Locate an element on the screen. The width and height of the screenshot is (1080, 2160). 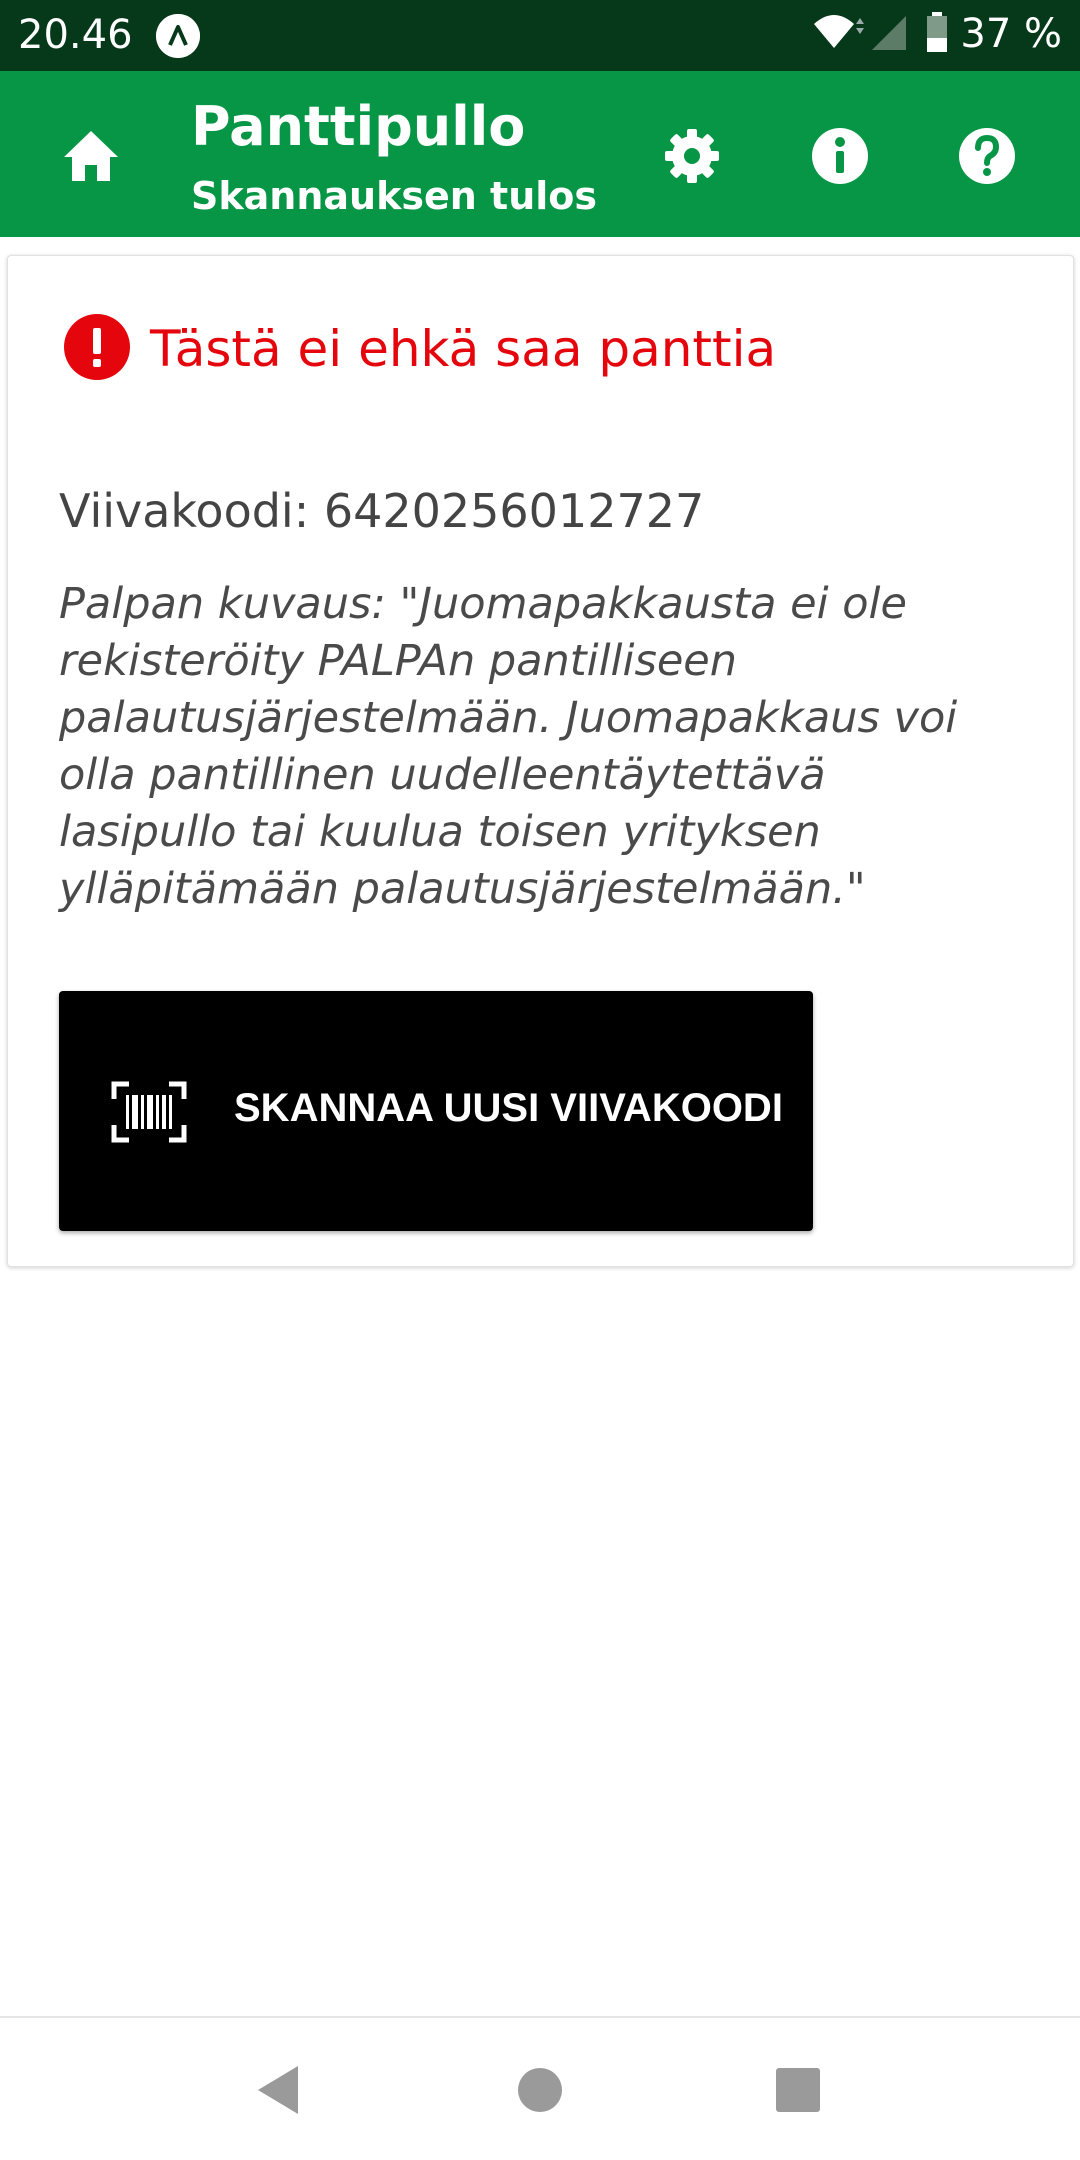
scan-button-label: SKANNAA UUSI VIIVAKOODI is located at coordinates (508, 1108).